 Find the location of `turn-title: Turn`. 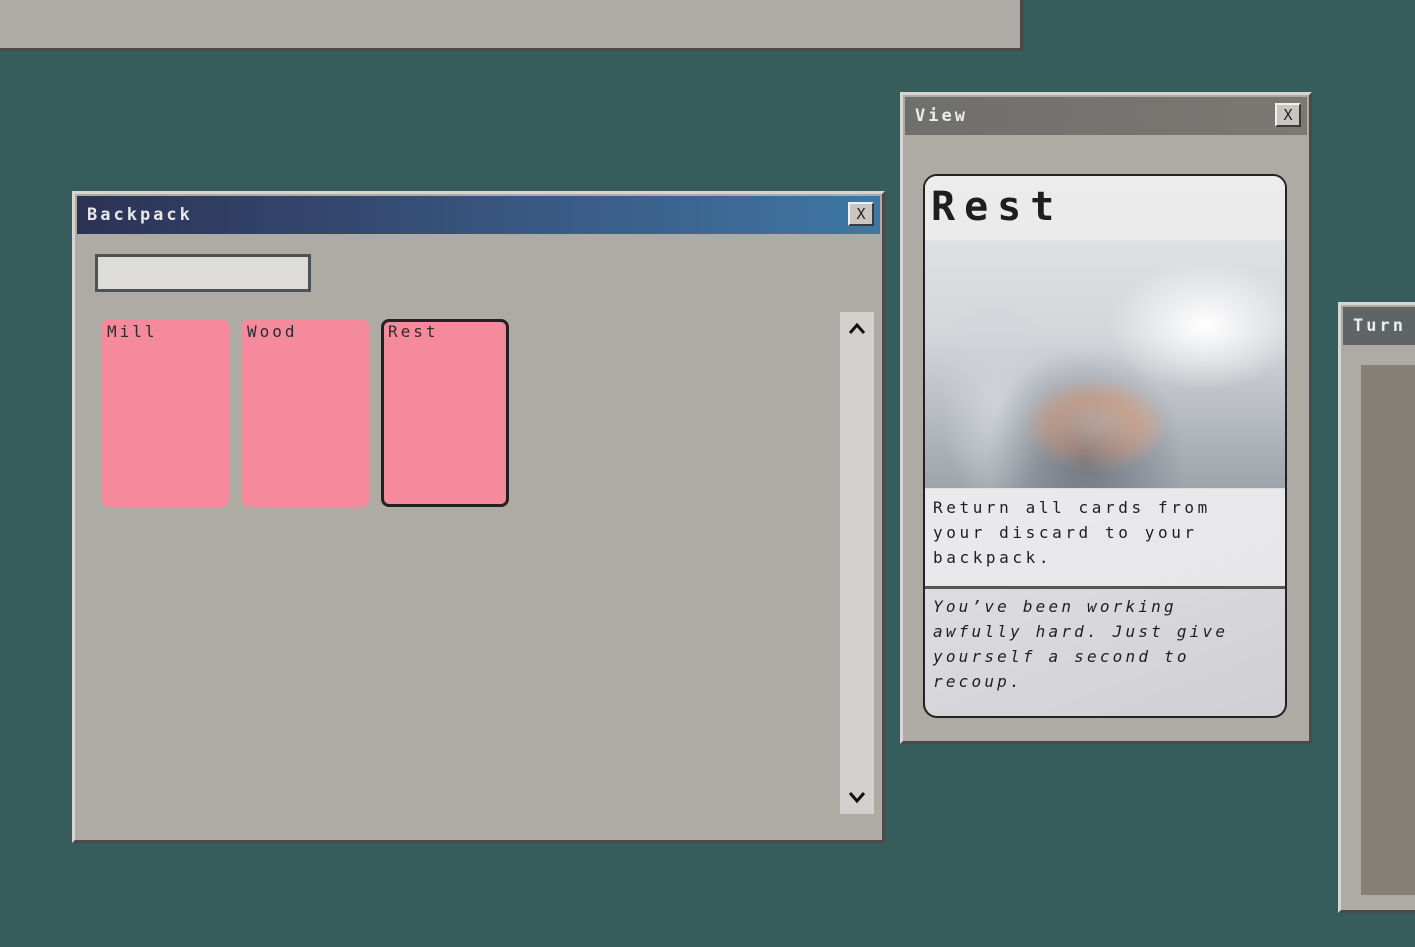

turn-title: Turn is located at coordinates (1379, 326).